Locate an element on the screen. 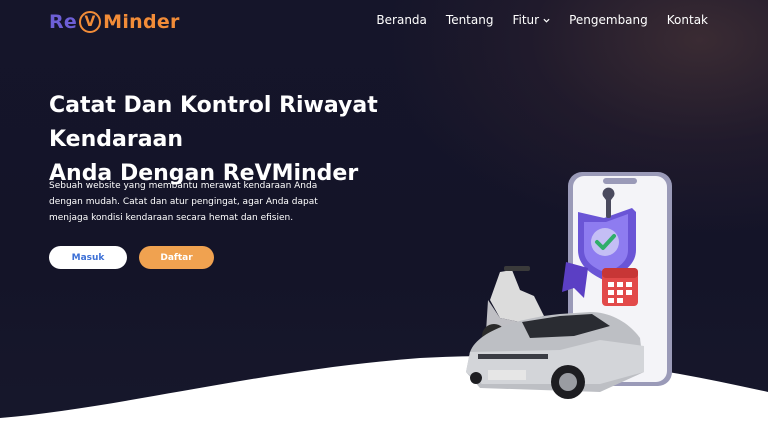 Image resolution: width=768 pixels, height=444 pixels. nav-item-fitur: Fitur is located at coordinates (531, 20).